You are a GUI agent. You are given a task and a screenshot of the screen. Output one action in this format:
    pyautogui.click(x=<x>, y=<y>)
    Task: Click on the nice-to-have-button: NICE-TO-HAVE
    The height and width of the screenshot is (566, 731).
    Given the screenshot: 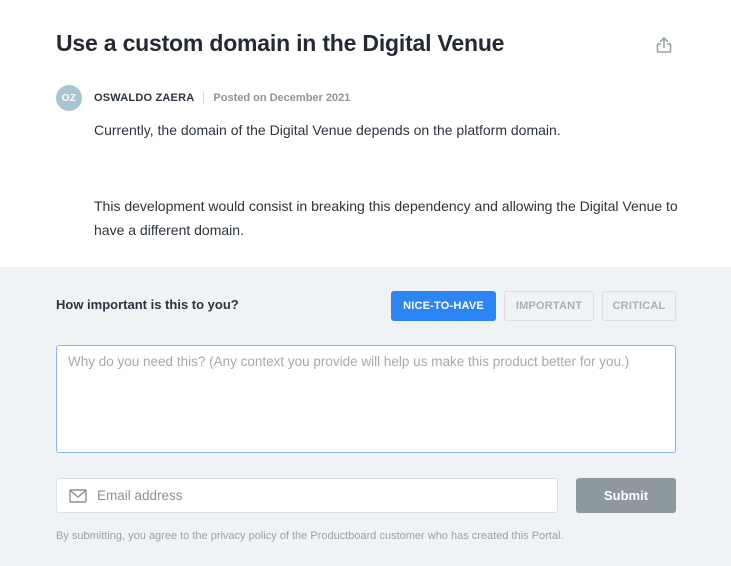 What is the action you would take?
    pyautogui.click(x=443, y=306)
    